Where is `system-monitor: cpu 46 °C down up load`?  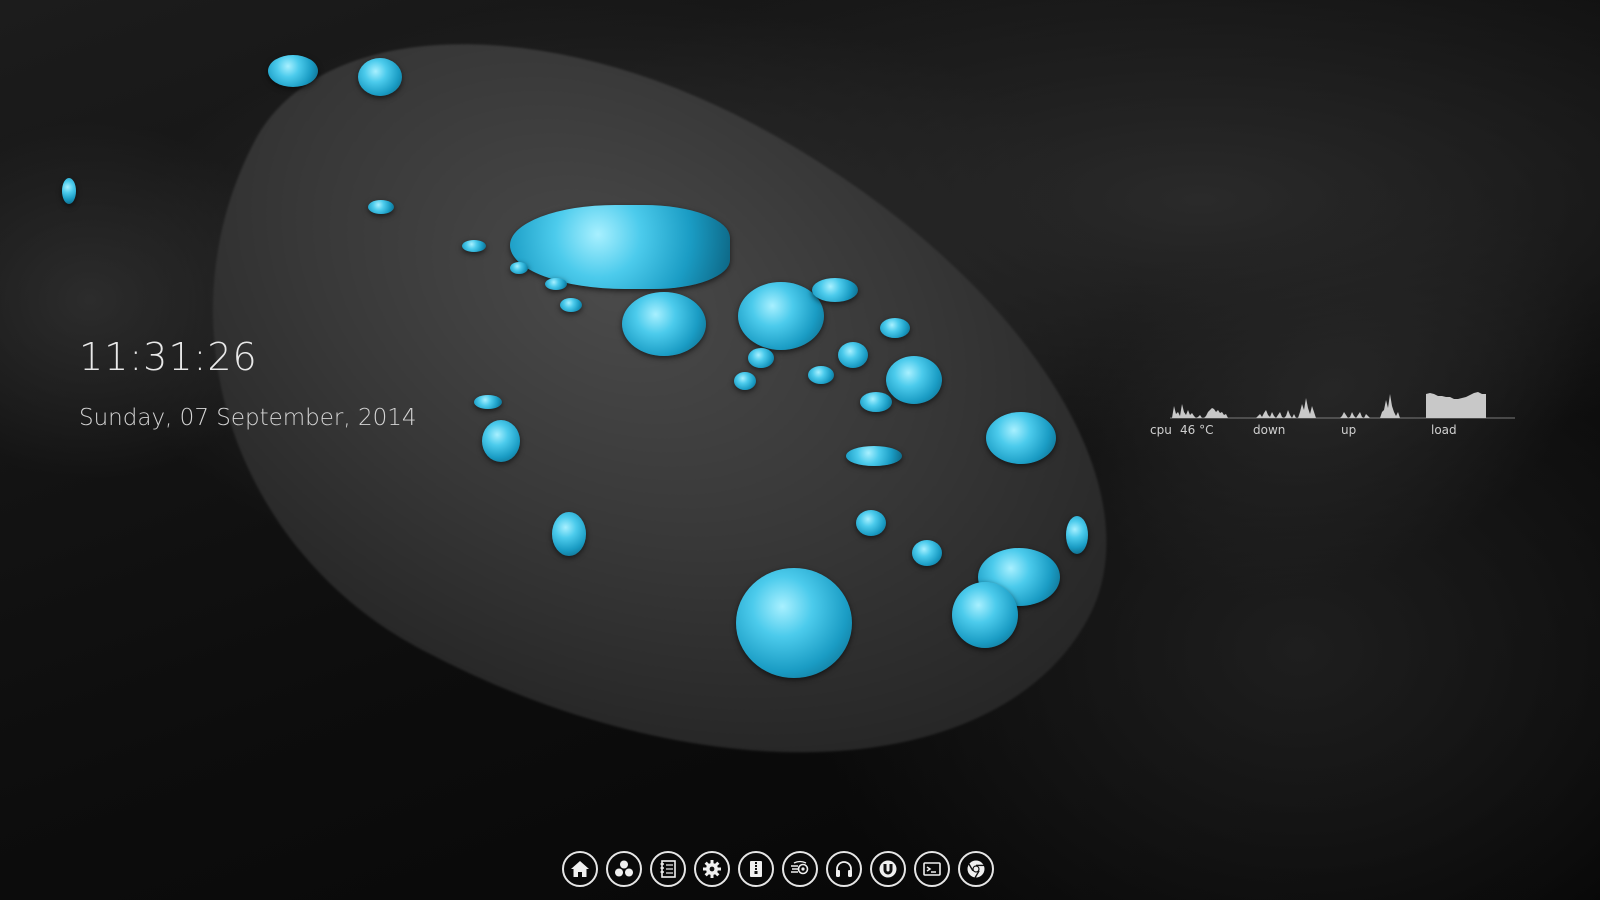 system-monitor: cpu 46 °C down up load is located at coordinates (1332, 412).